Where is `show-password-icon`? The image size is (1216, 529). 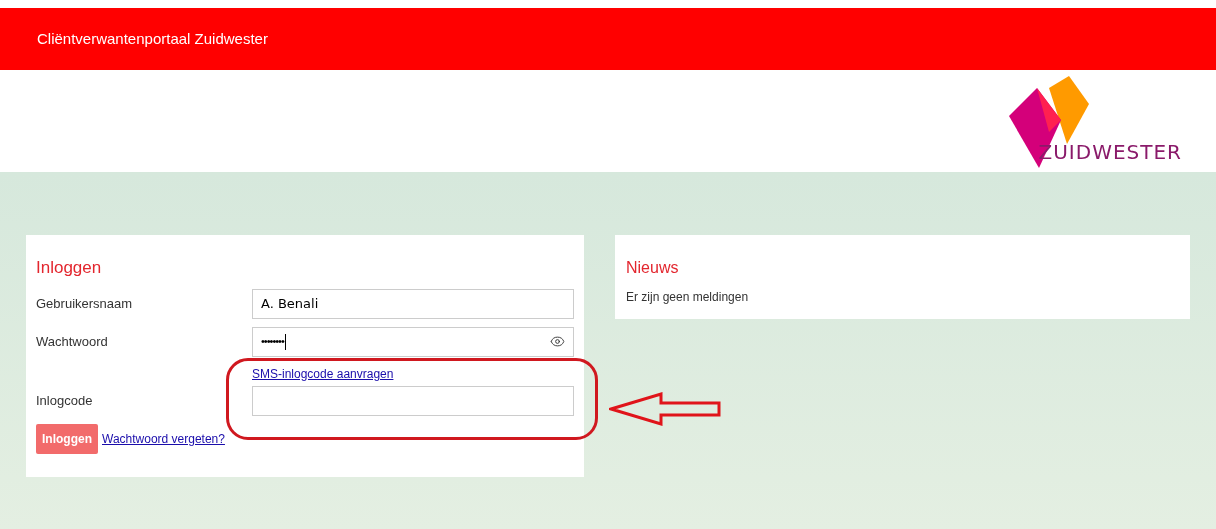
show-password-icon is located at coordinates (557, 341).